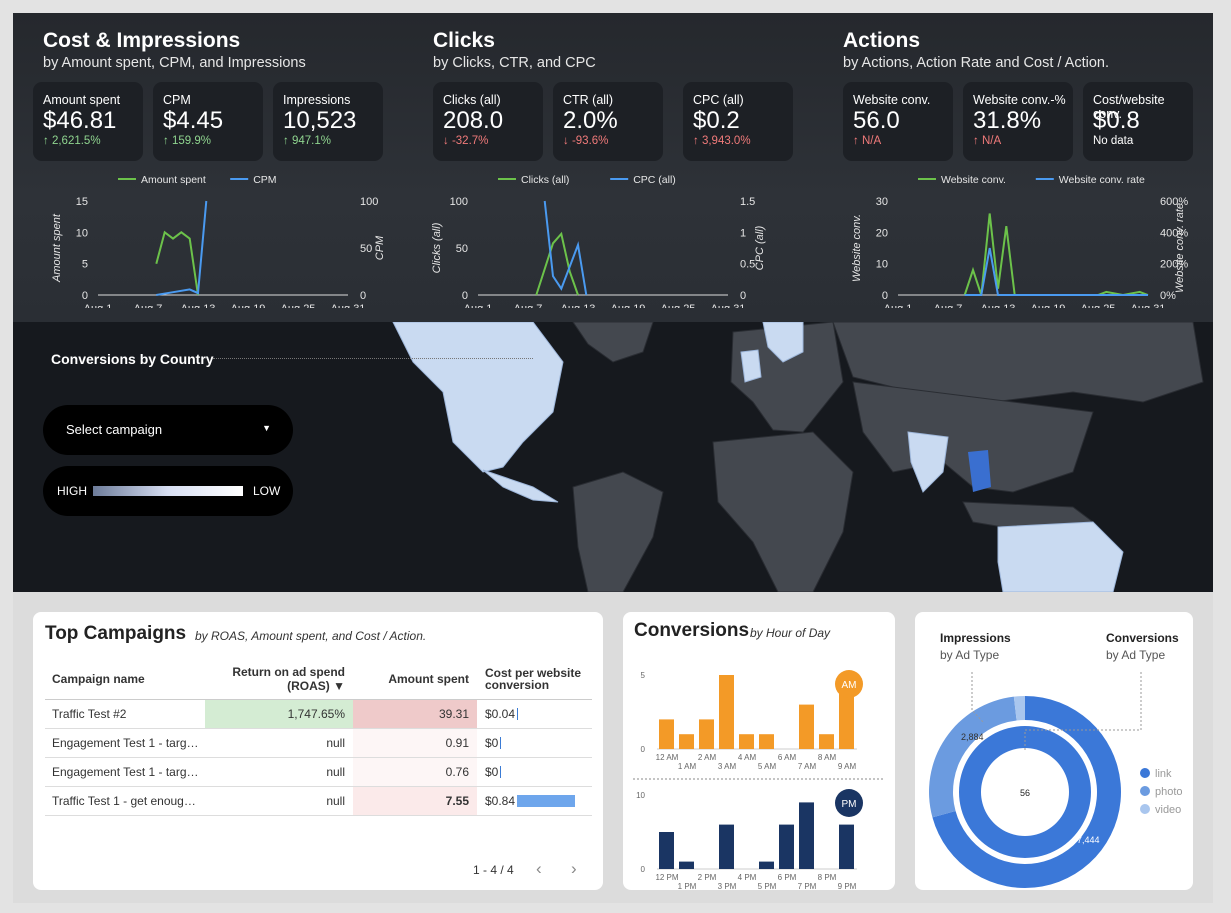  Describe the element at coordinates (574, 869) in the screenshot. I see `next-page-icon: ›` at that location.